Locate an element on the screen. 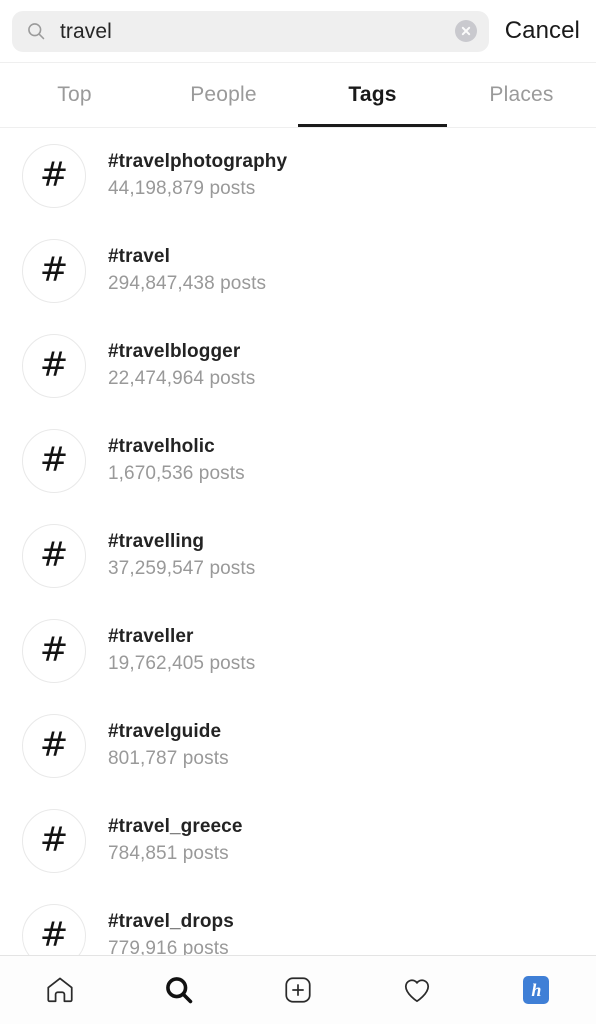 The width and height of the screenshot is (596, 1024). tab-top: Top is located at coordinates (74, 95).